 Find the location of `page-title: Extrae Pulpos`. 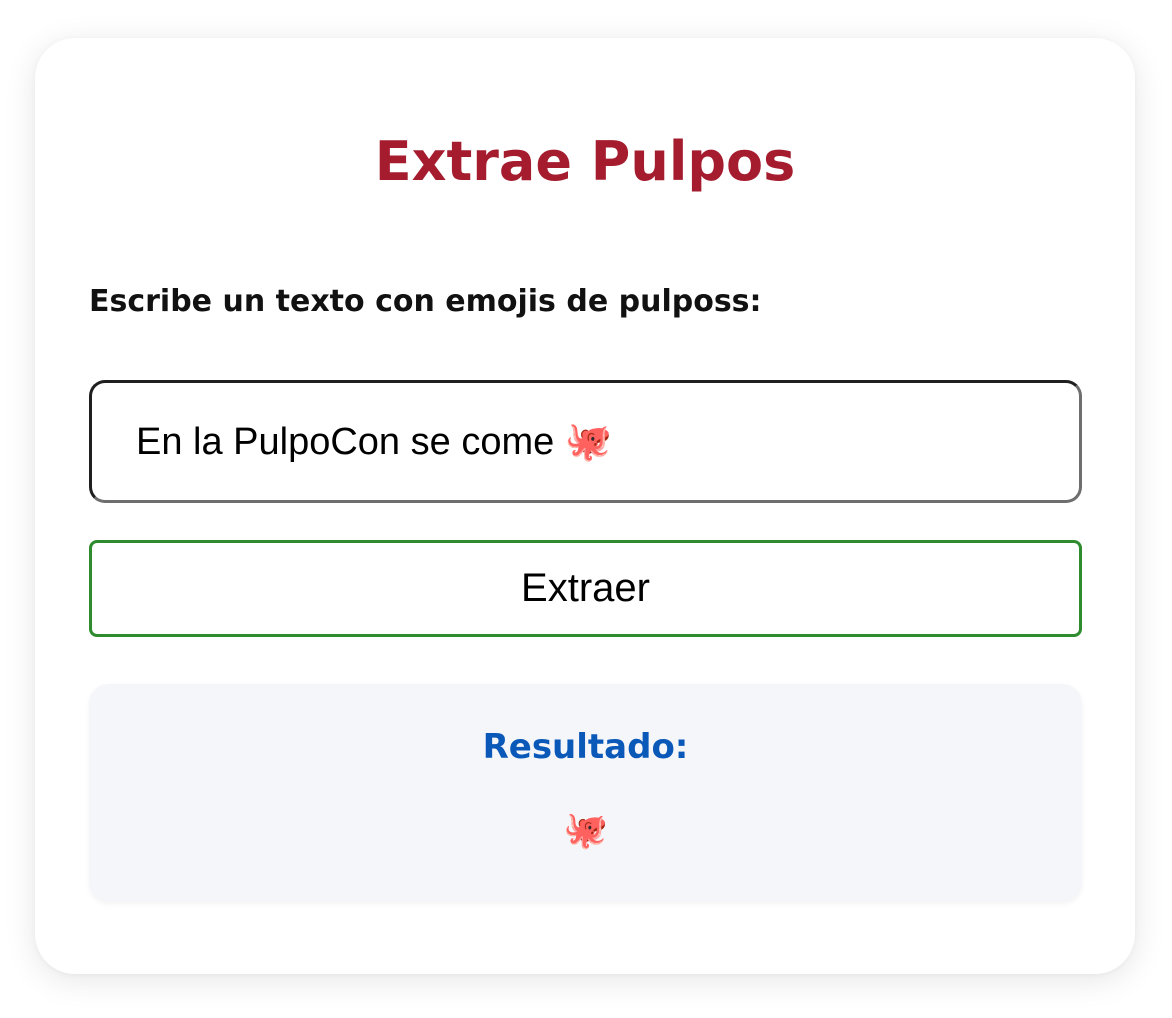

page-title: Extrae Pulpos is located at coordinates (585, 161).